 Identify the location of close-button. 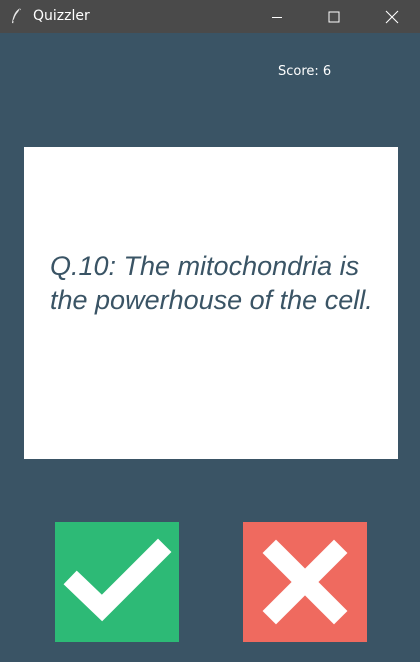
(392, 16).